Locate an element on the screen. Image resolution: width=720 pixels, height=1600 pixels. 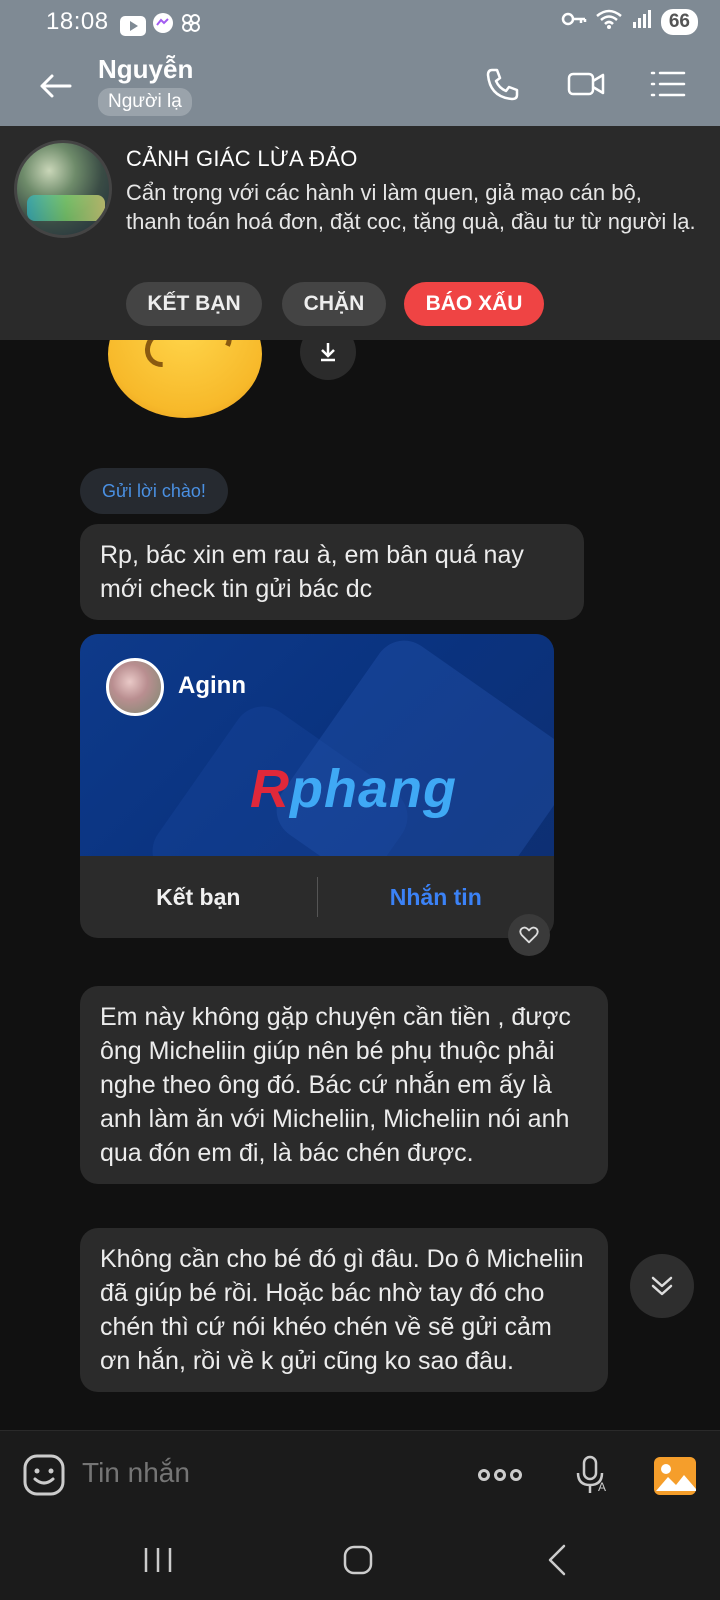
card-message-button: Nhắn tin is located at coordinates (436, 897).